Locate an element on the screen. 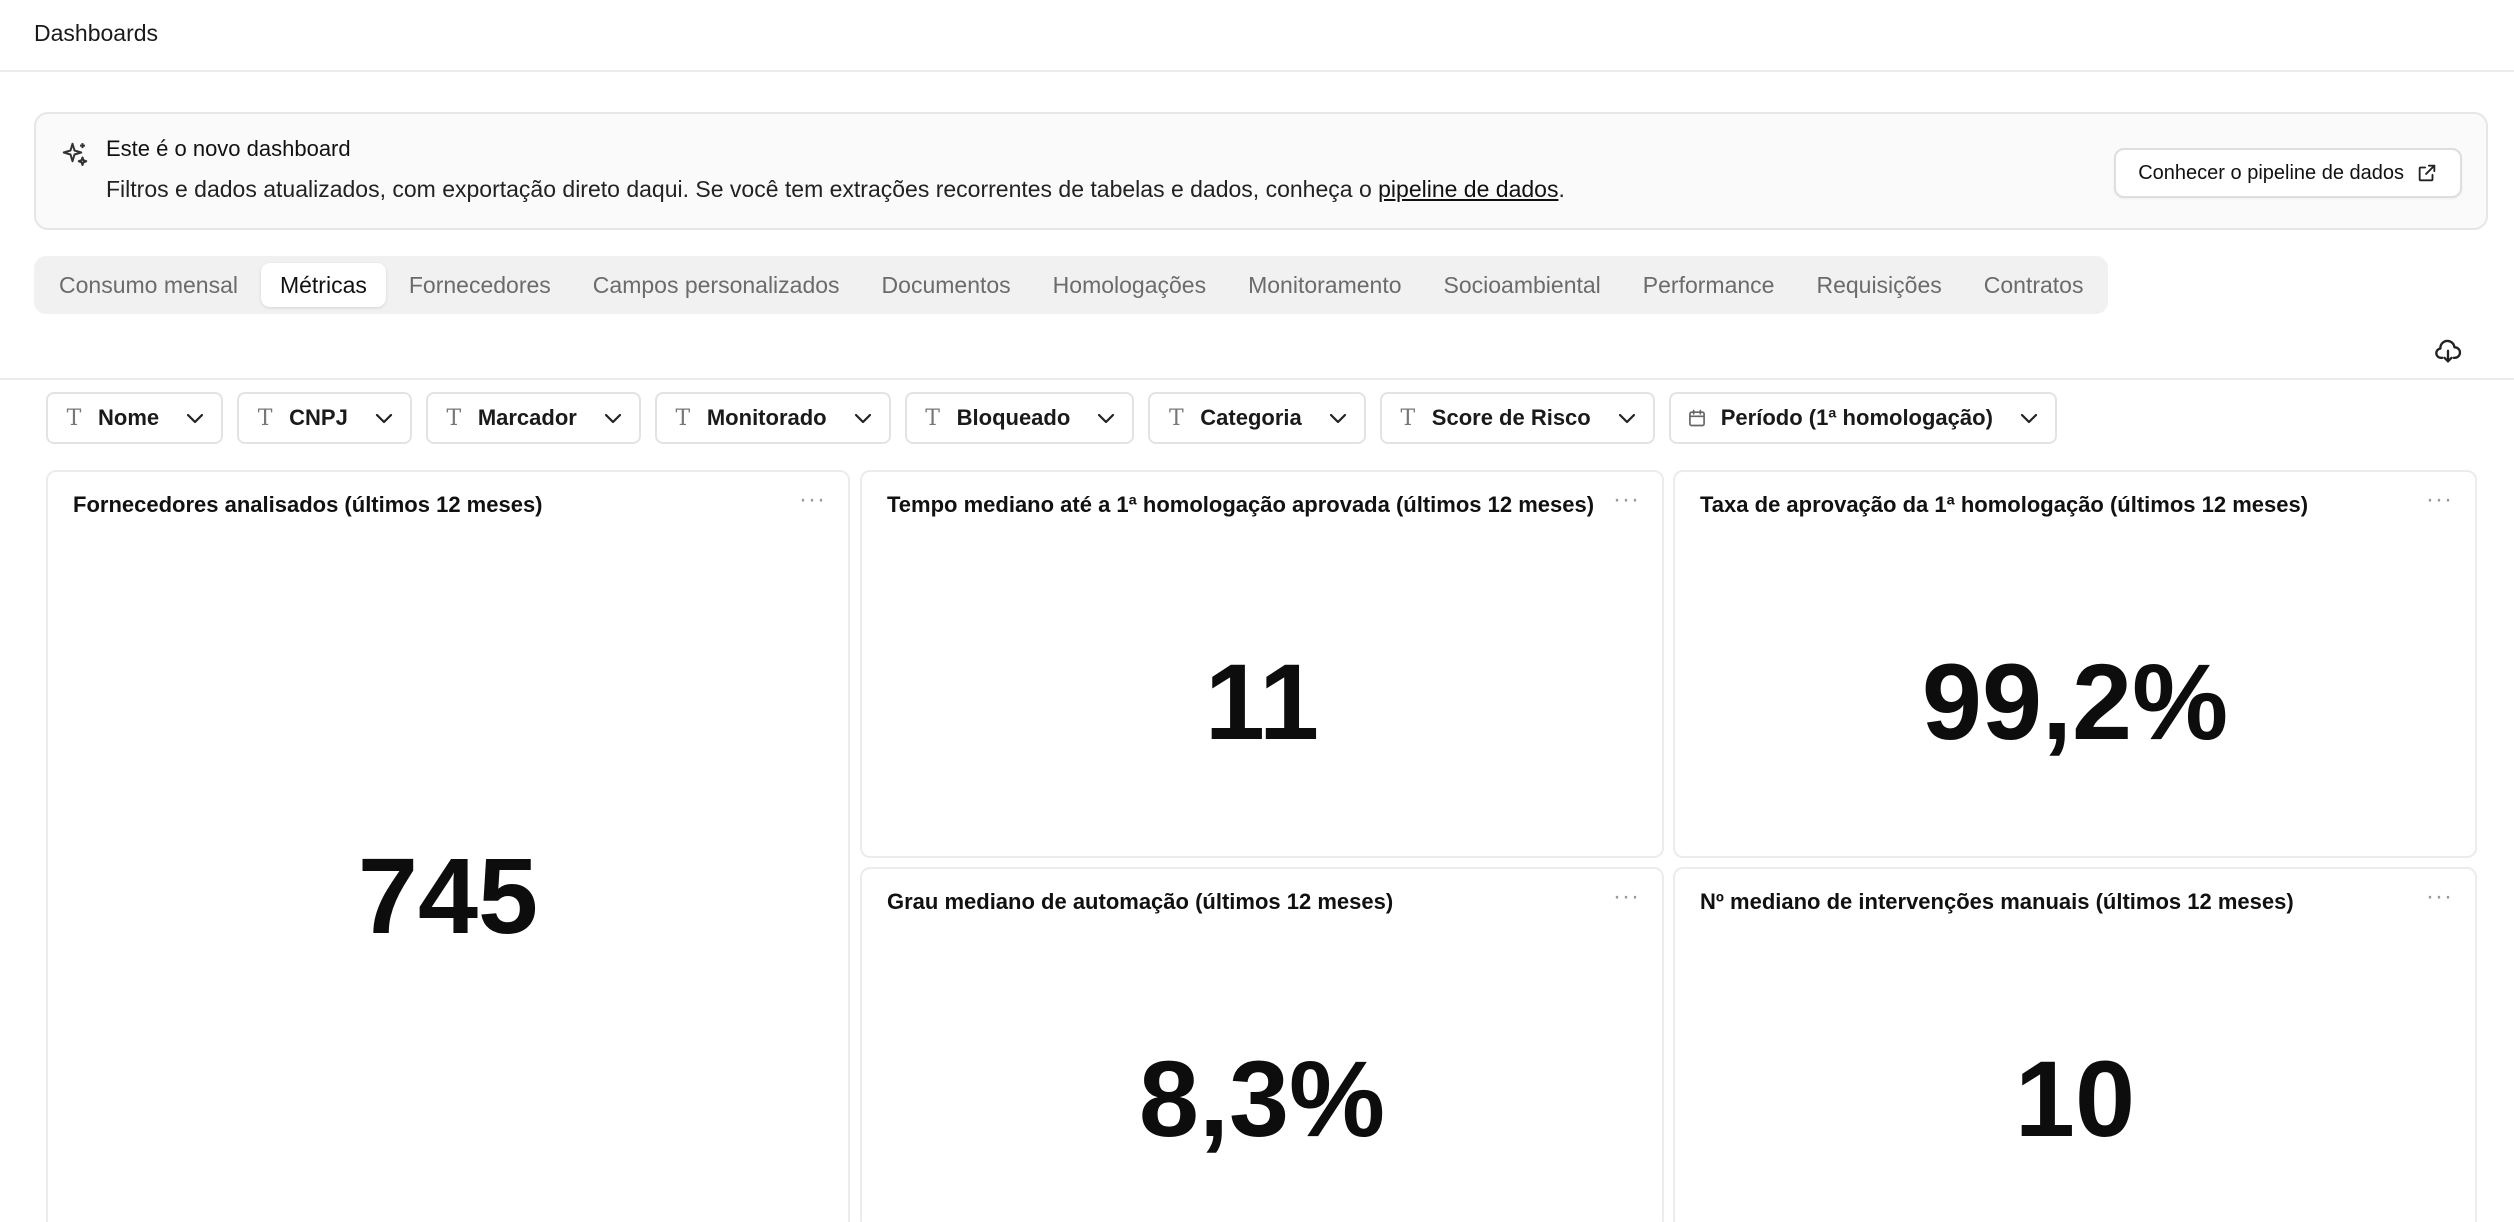 Image resolution: width=2514 pixels, height=1222 pixels. tab-fornecedores: Fornecedores is located at coordinates (480, 285).